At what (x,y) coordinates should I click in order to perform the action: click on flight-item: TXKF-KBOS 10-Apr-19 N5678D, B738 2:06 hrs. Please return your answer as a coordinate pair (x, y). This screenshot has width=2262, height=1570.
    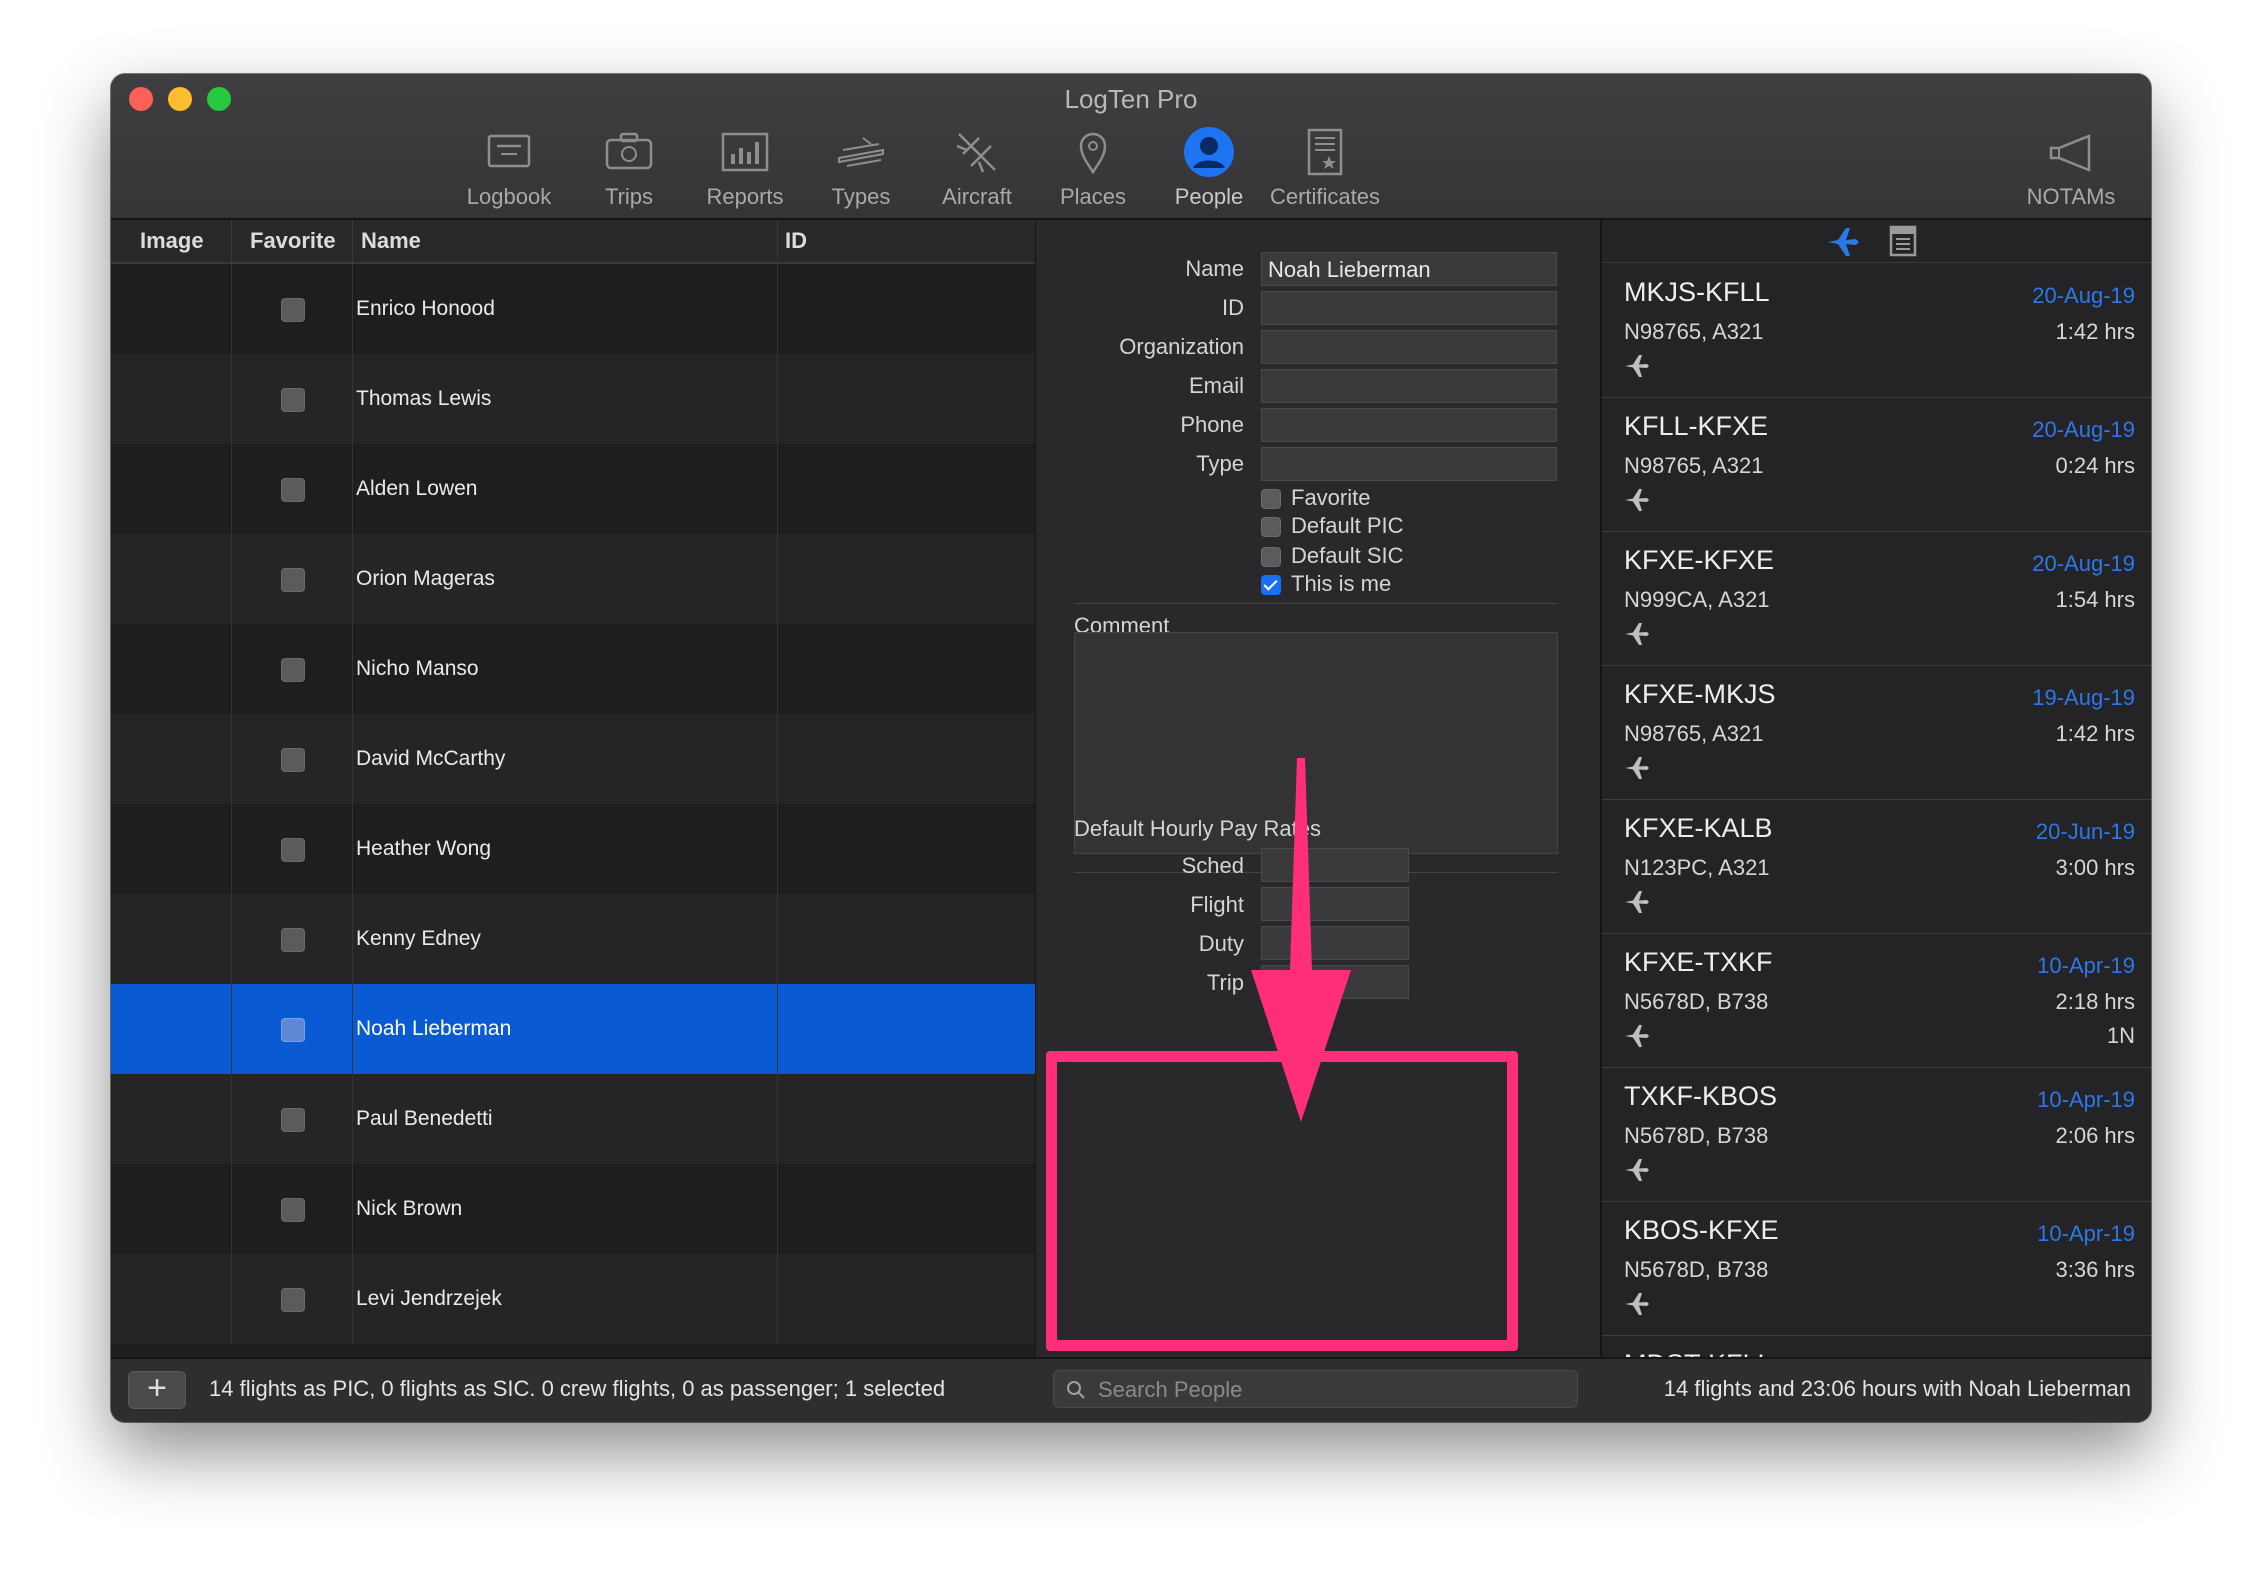
    Looking at the image, I should click on (1876, 1134).